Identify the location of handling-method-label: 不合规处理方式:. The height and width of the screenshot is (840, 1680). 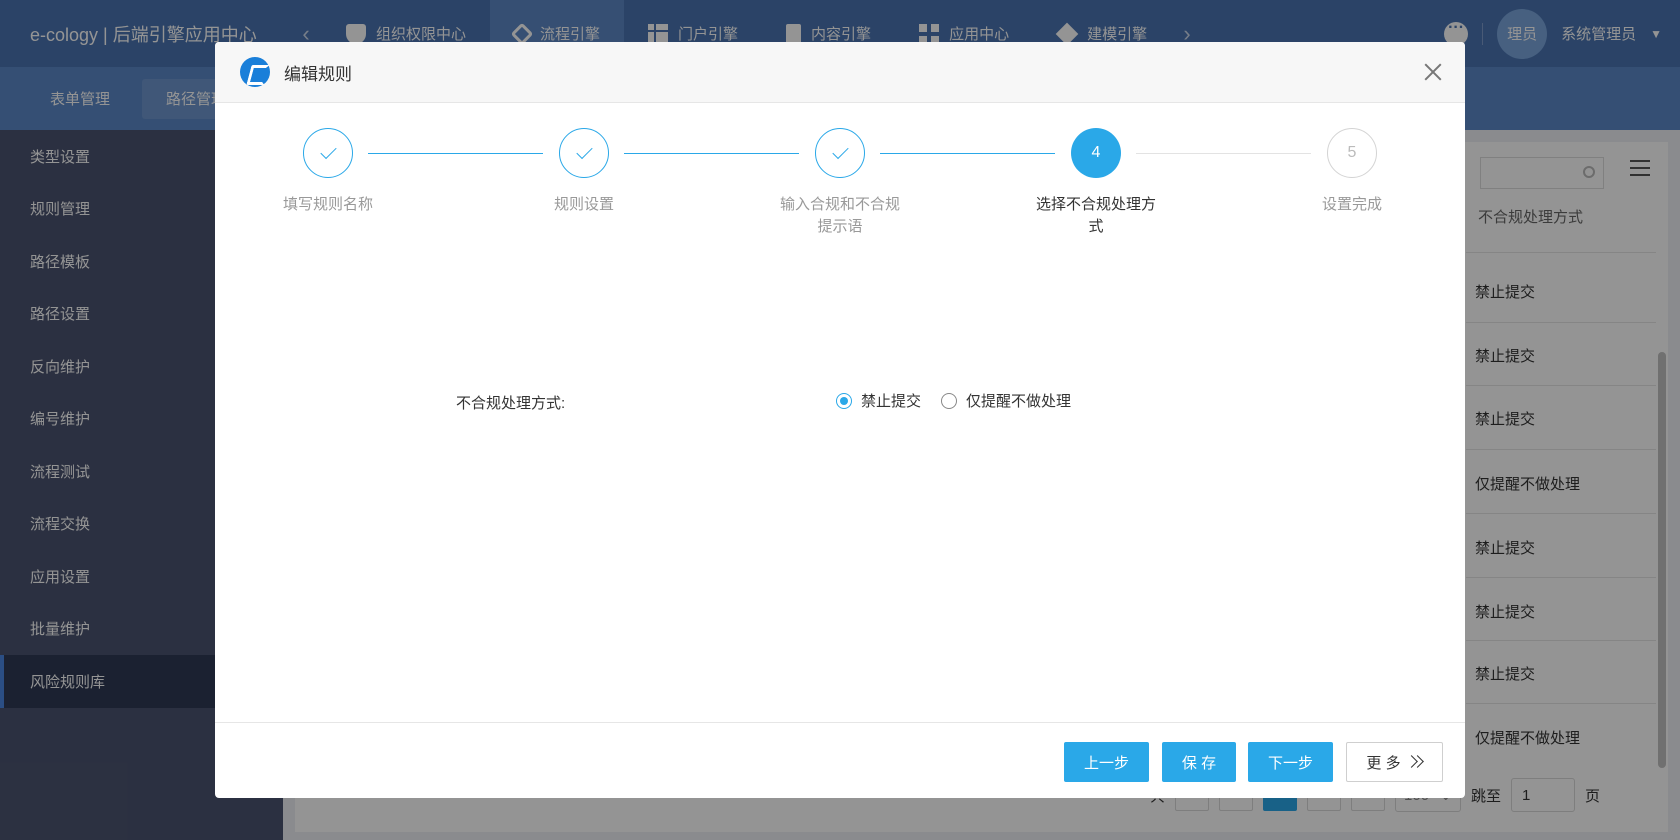
(511, 403).